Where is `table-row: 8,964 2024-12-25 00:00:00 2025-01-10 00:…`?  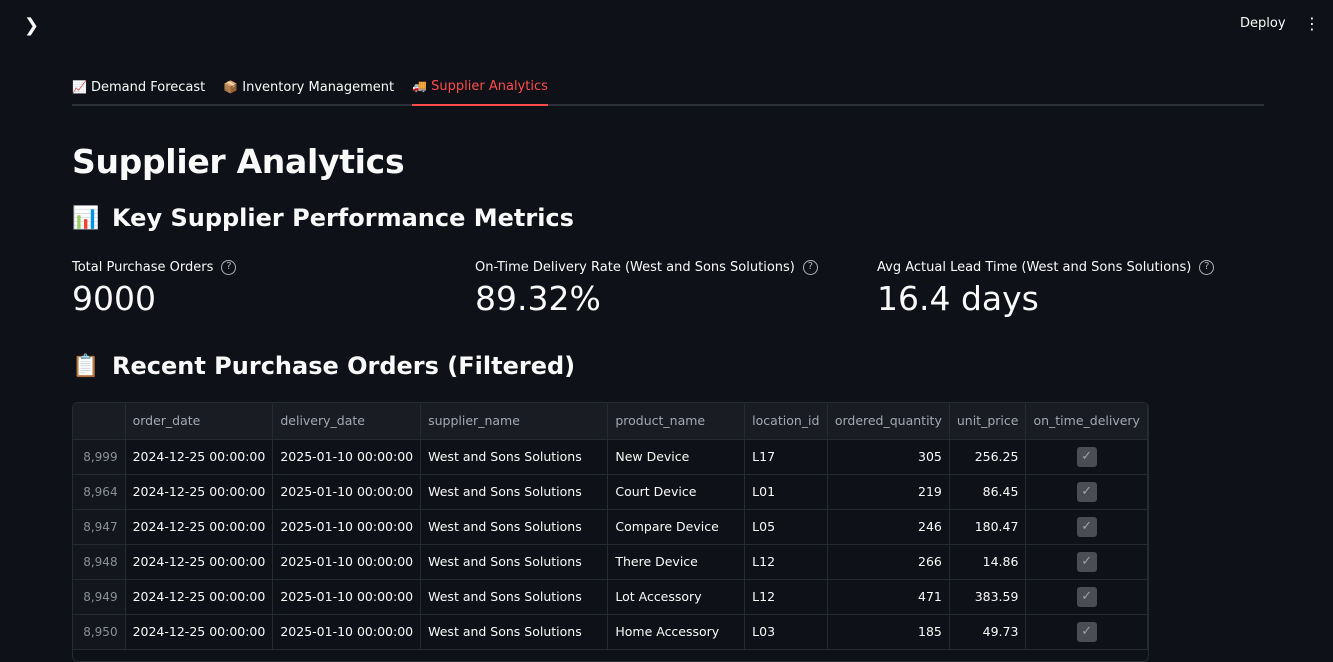
table-row: 8,964 2024-12-25 00:00:00 2025-01-10 00:… is located at coordinates (610, 492).